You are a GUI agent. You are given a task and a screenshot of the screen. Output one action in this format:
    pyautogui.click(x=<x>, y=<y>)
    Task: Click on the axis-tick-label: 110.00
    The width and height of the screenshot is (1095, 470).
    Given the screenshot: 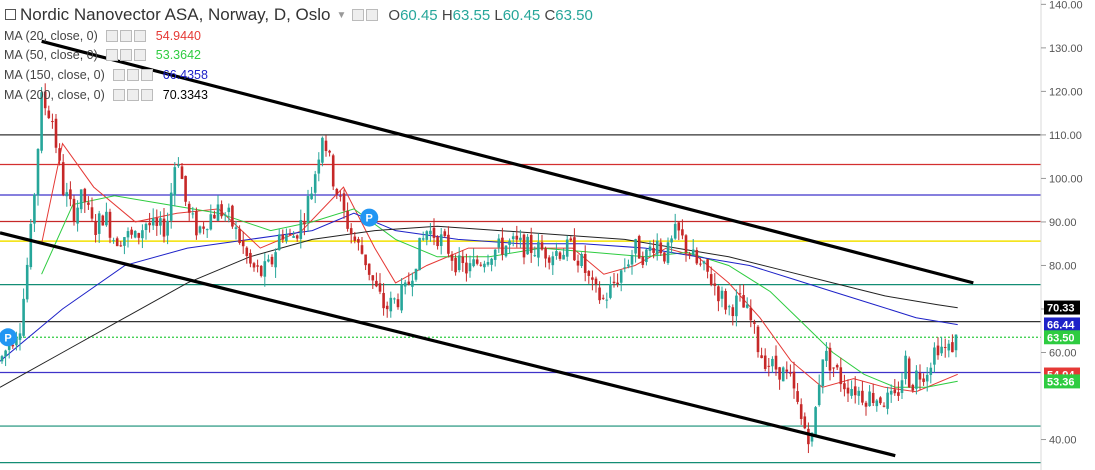 What is the action you would take?
    pyautogui.click(x=1065, y=136)
    